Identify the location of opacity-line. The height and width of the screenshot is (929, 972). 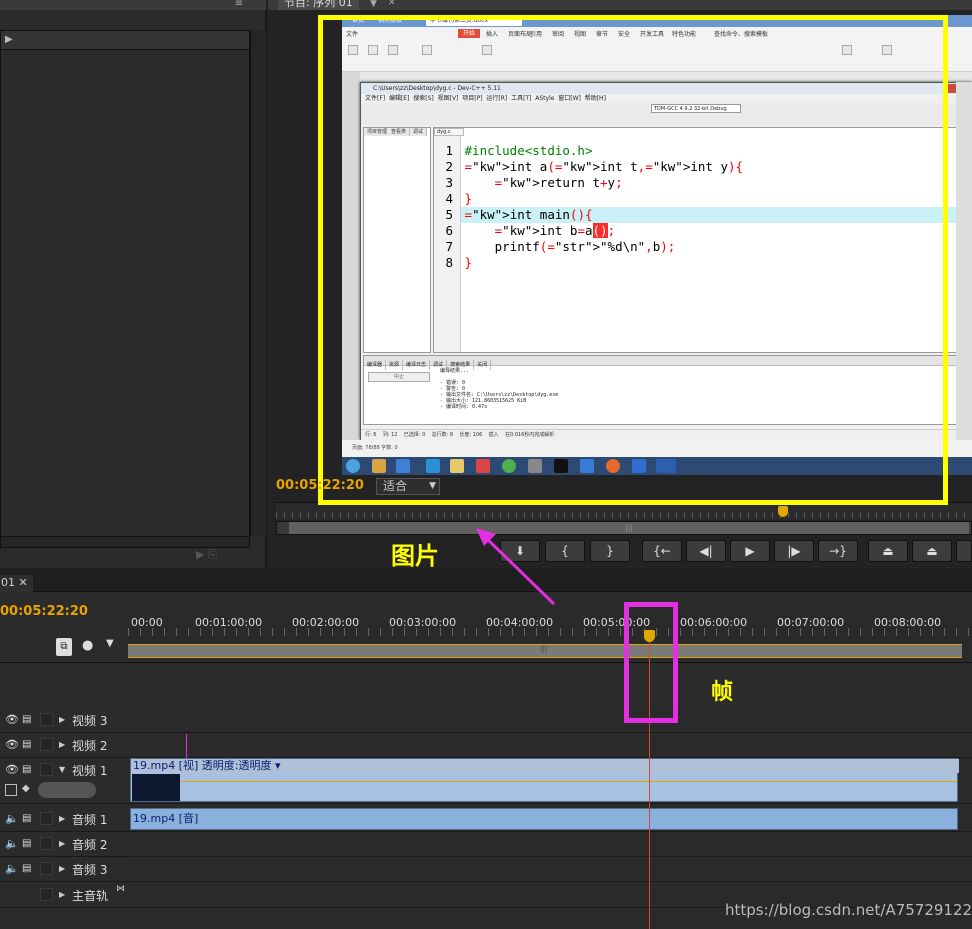
(569, 781).